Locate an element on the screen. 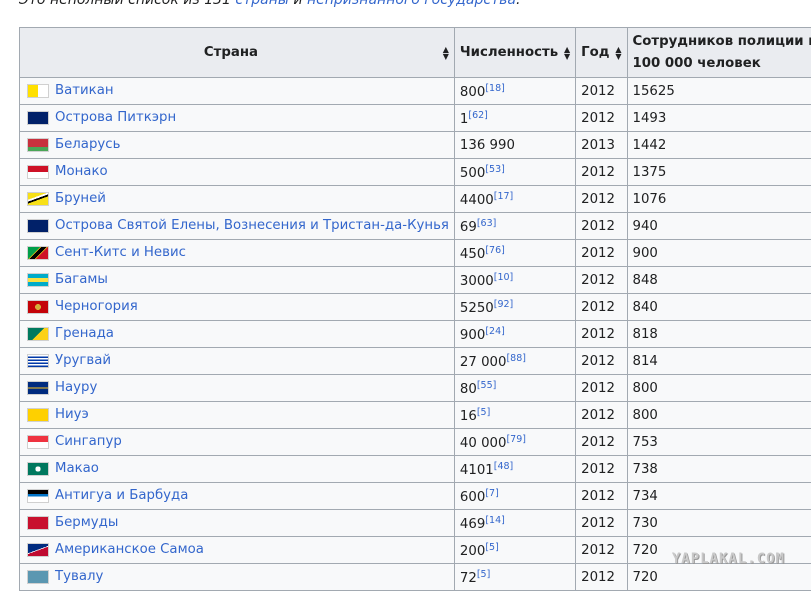 Image resolution: width=811 pixels, height=593 pixels. reference-link: [14] is located at coordinates (495, 520).